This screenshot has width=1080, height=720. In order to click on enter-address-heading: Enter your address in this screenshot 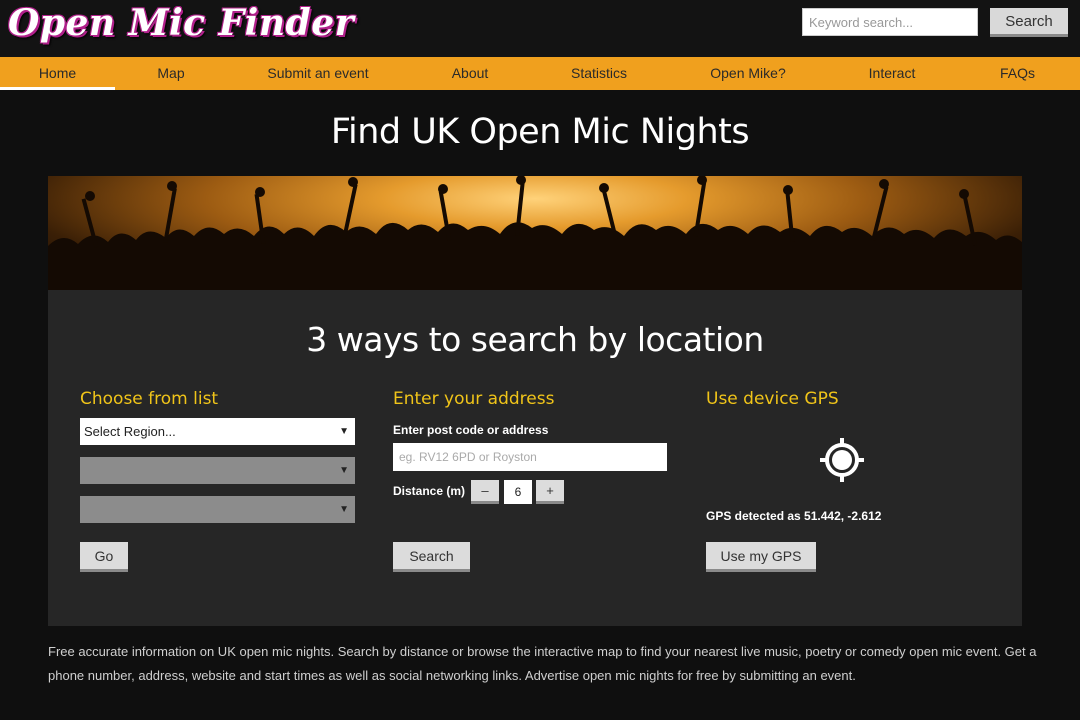, I will do `click(474, 399)`.